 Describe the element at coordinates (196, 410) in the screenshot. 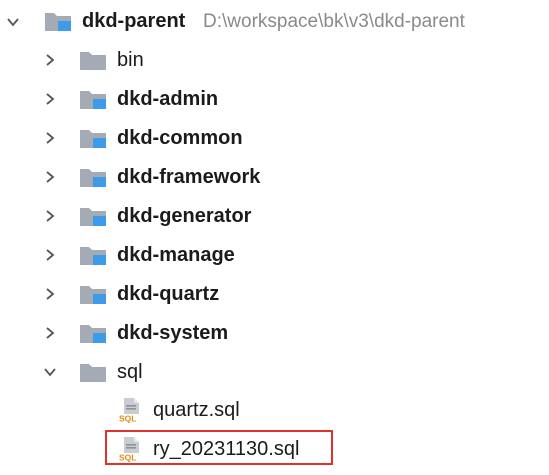

I see `file-label: quartz.sql` at that location.